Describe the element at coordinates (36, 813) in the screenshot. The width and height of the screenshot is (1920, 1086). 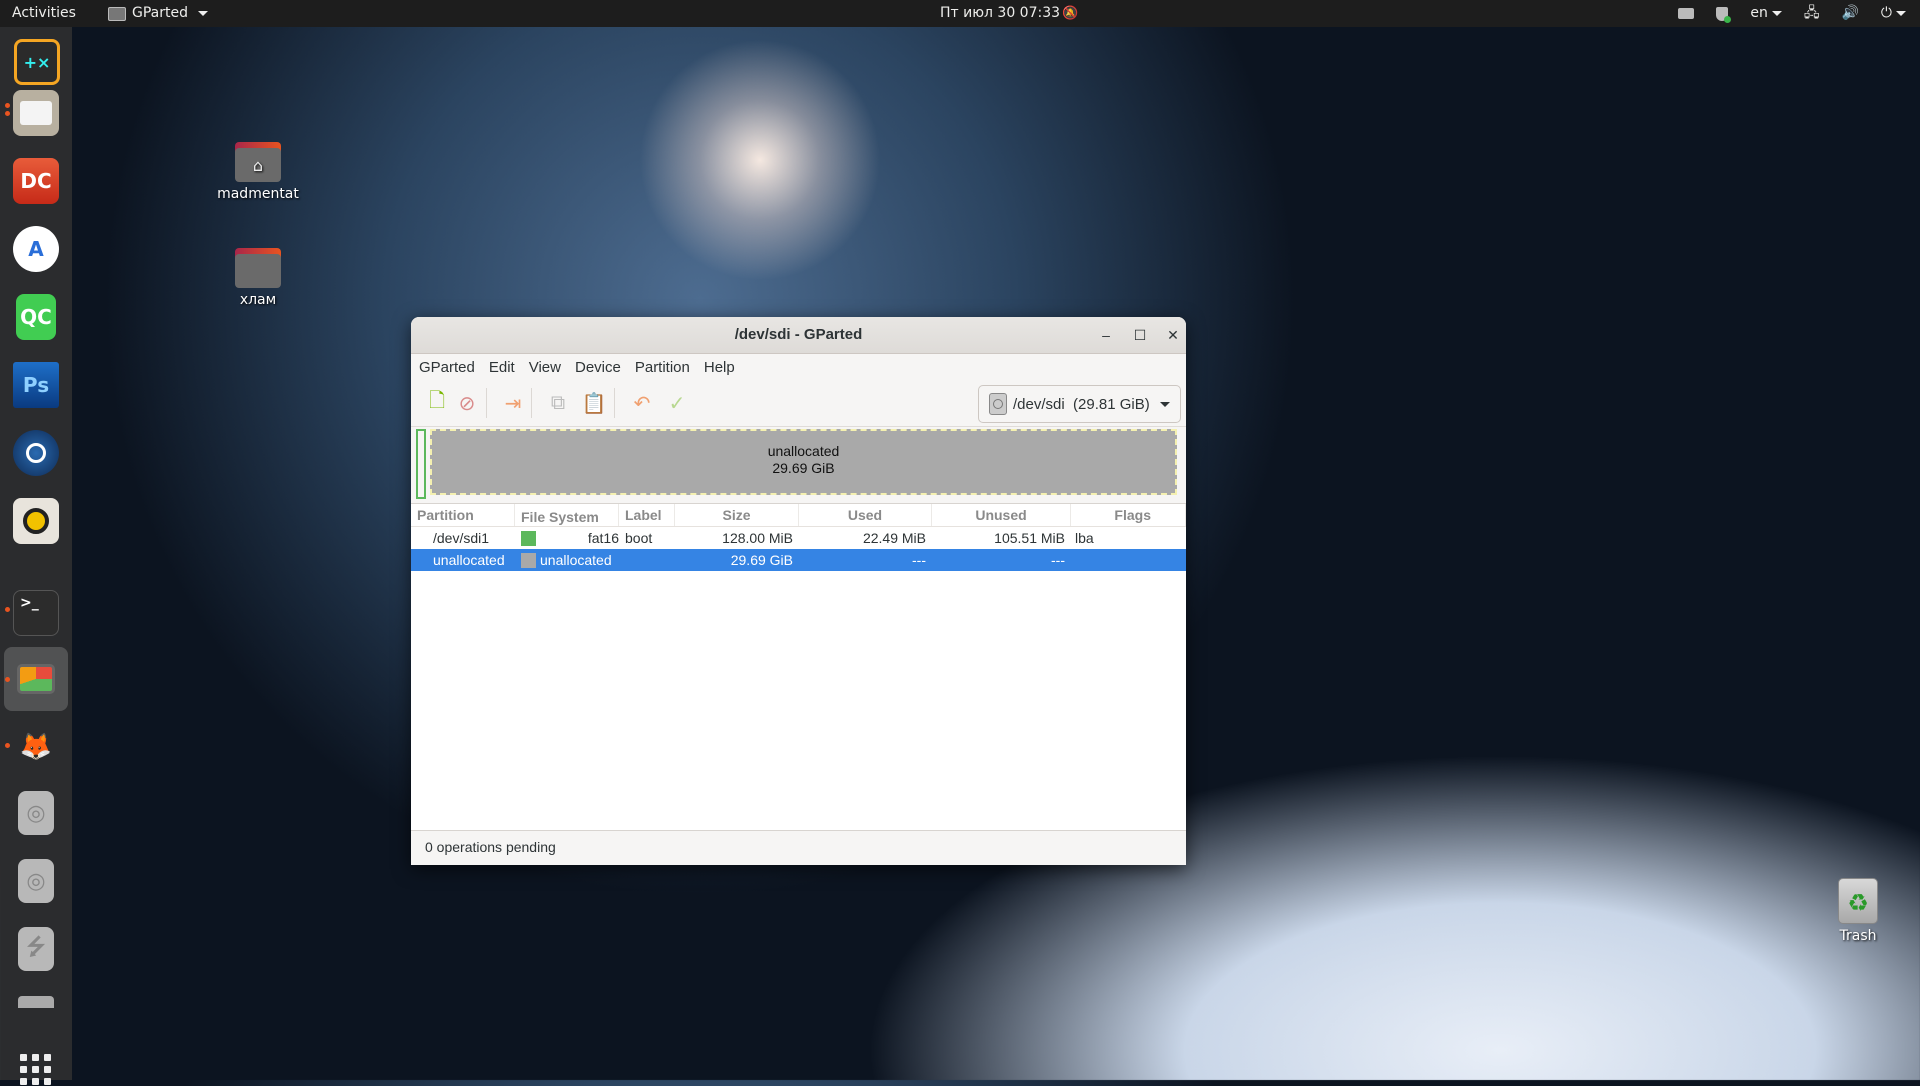
I see `dock-item-optical-drive-1: ◎` at that location.